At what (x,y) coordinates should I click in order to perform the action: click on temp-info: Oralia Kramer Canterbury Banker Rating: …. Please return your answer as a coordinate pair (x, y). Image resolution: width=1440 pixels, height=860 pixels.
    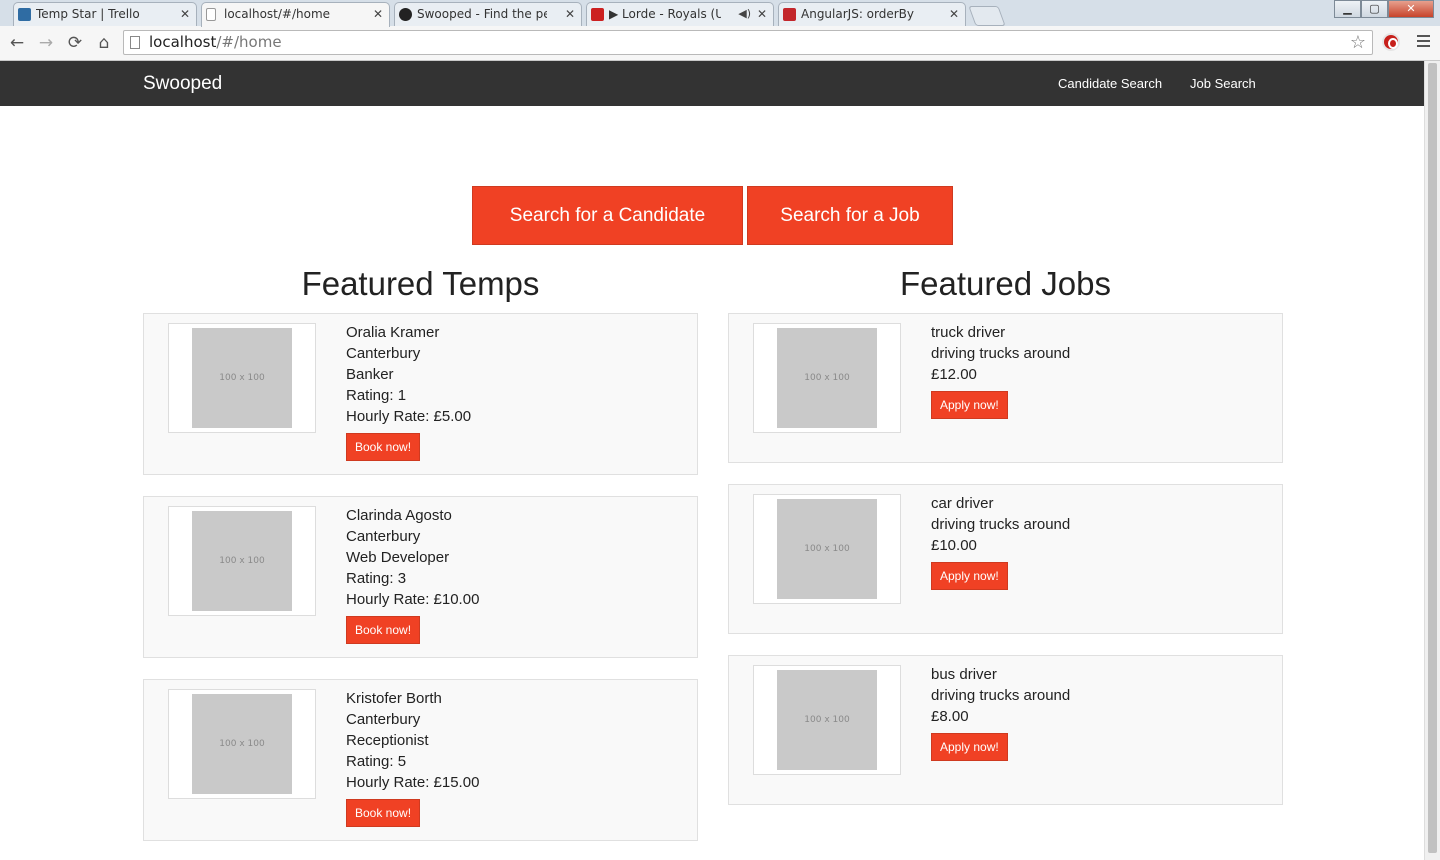
    Looking at the image, I should click on (408, 391).